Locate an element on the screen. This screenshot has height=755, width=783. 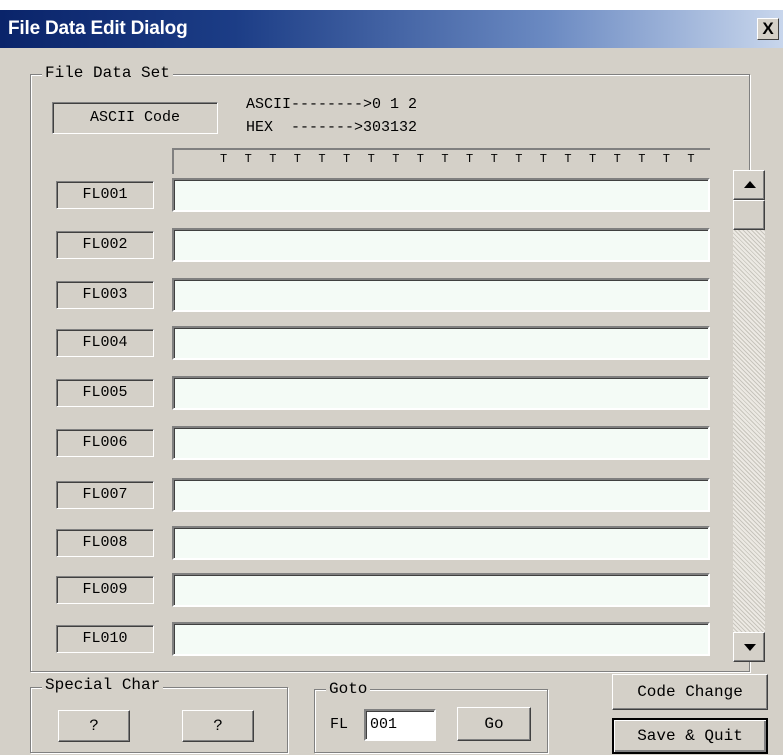
row-field-fl001 is located at coordinates (441, 195).